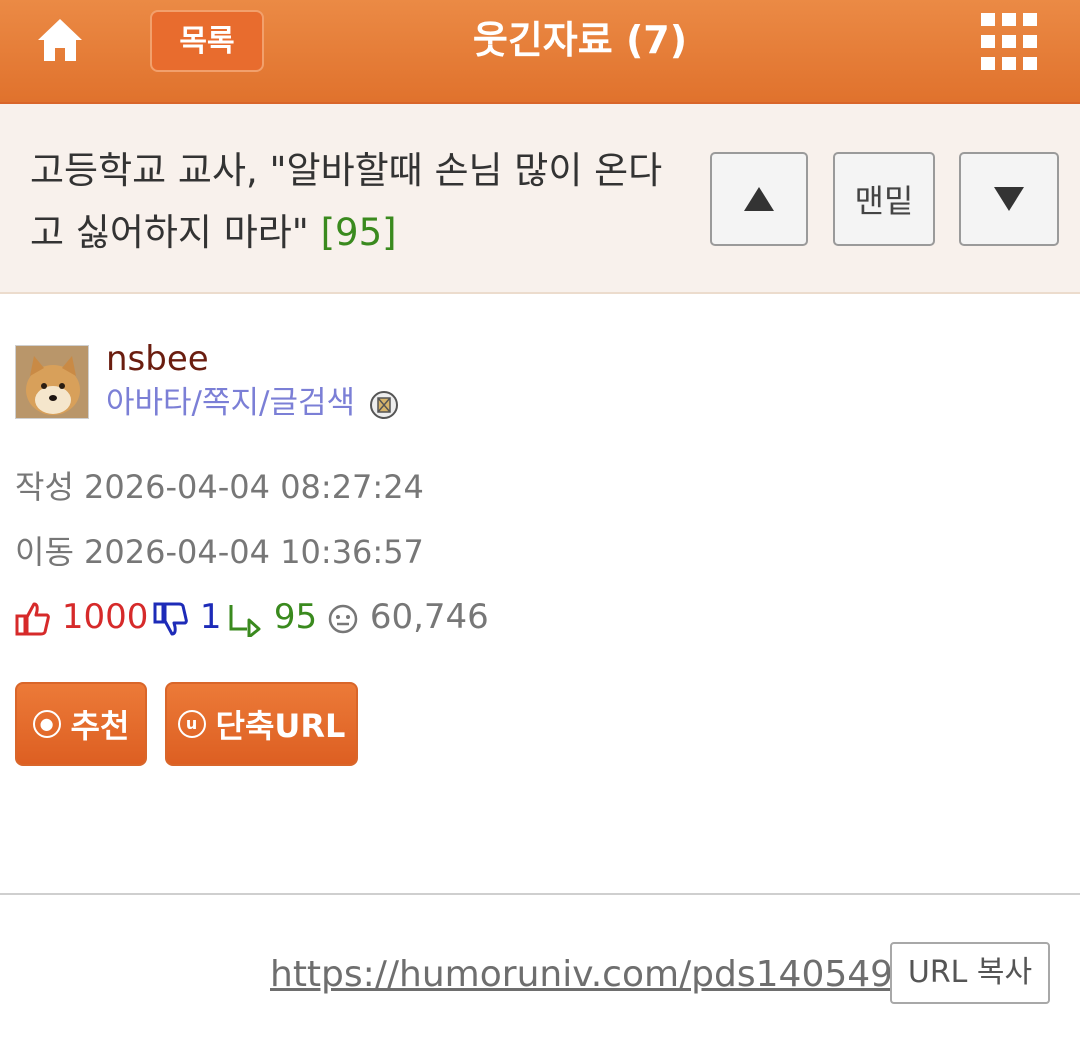  What do you see at coordinates (219, 487) in the screenshot?
I see `written-date: 작성 2026-04-04 08:27:24` at bounding box center [219, 487].